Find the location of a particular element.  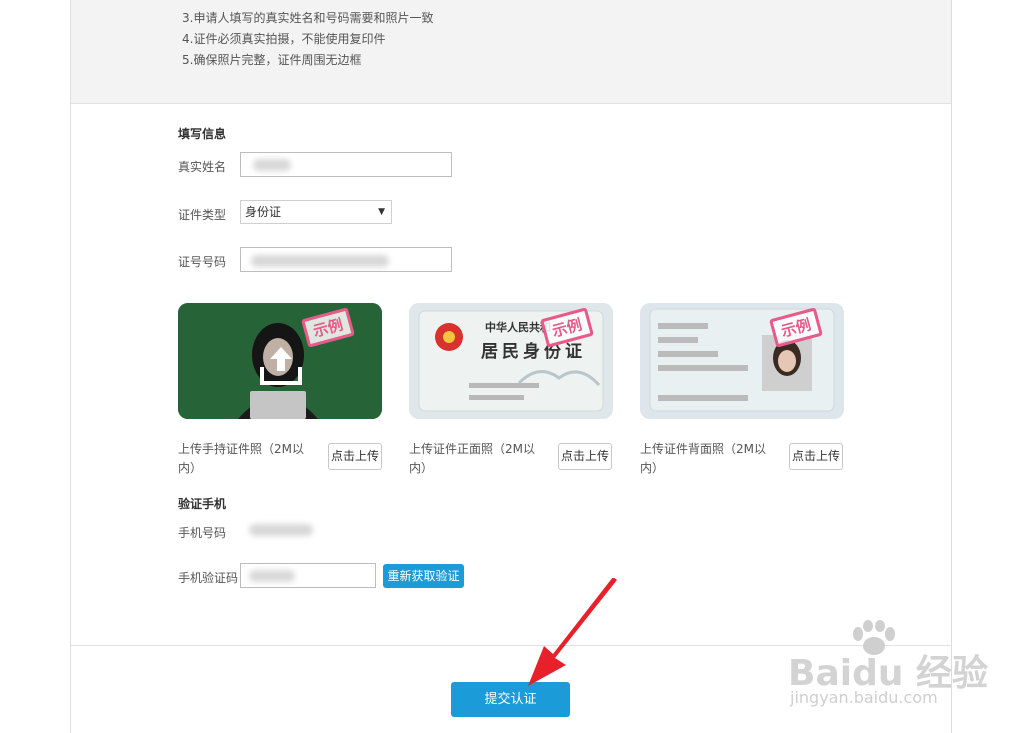

id-number-redaction is located at coordinates (320, 261).